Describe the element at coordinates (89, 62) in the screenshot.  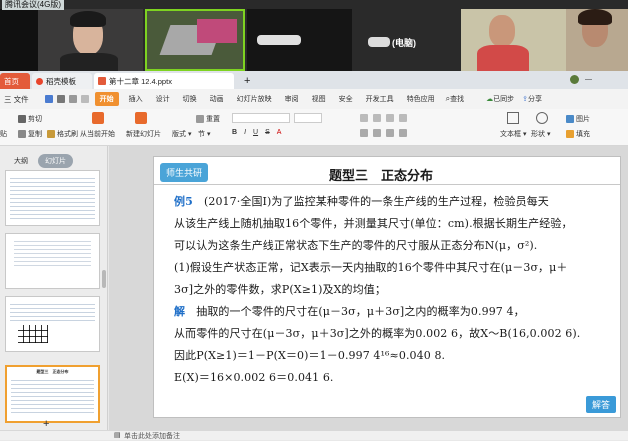
I see `participant-body` at that location.